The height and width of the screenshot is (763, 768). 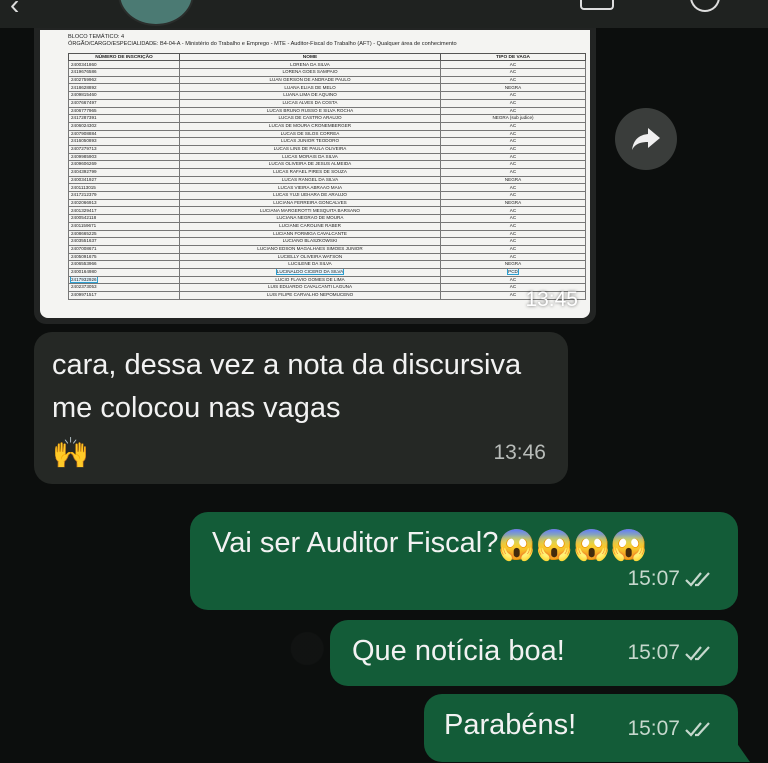 I want to click on highlighted-text: 2417932926, so click(x=84, y=279).